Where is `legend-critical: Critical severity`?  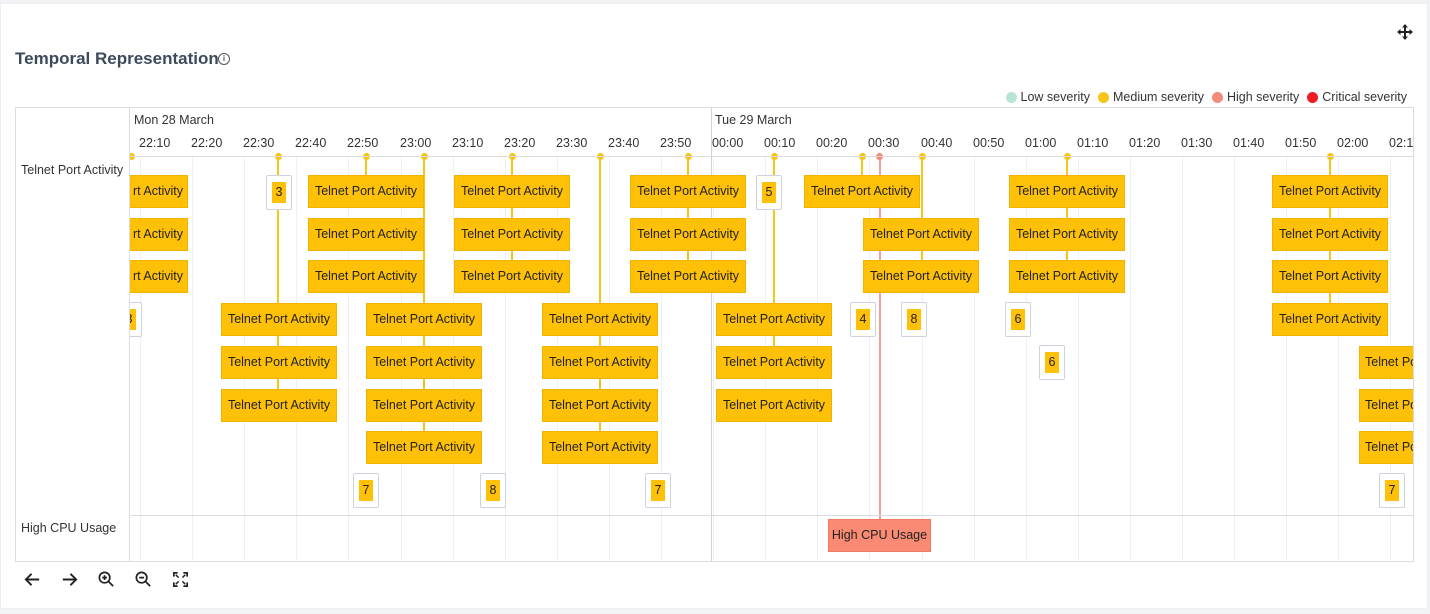
legend-critical: Critical severity is located at coordinates (1357, 97).